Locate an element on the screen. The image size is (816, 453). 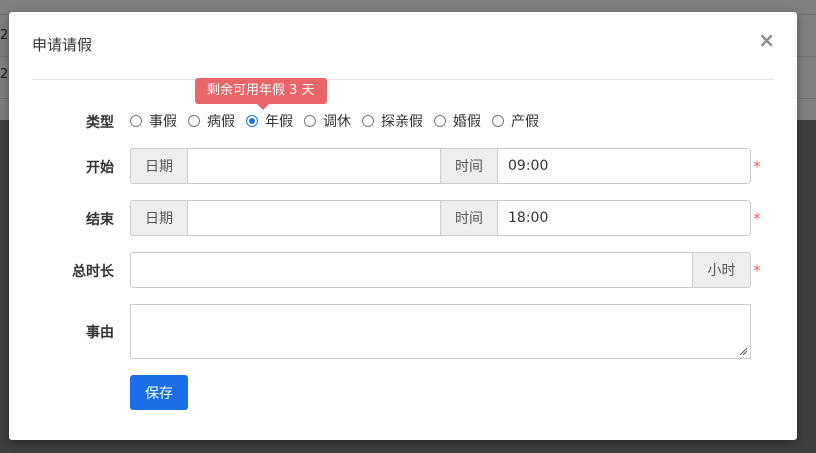
radio-option: 婚假 is located at coordinates (457, 121).